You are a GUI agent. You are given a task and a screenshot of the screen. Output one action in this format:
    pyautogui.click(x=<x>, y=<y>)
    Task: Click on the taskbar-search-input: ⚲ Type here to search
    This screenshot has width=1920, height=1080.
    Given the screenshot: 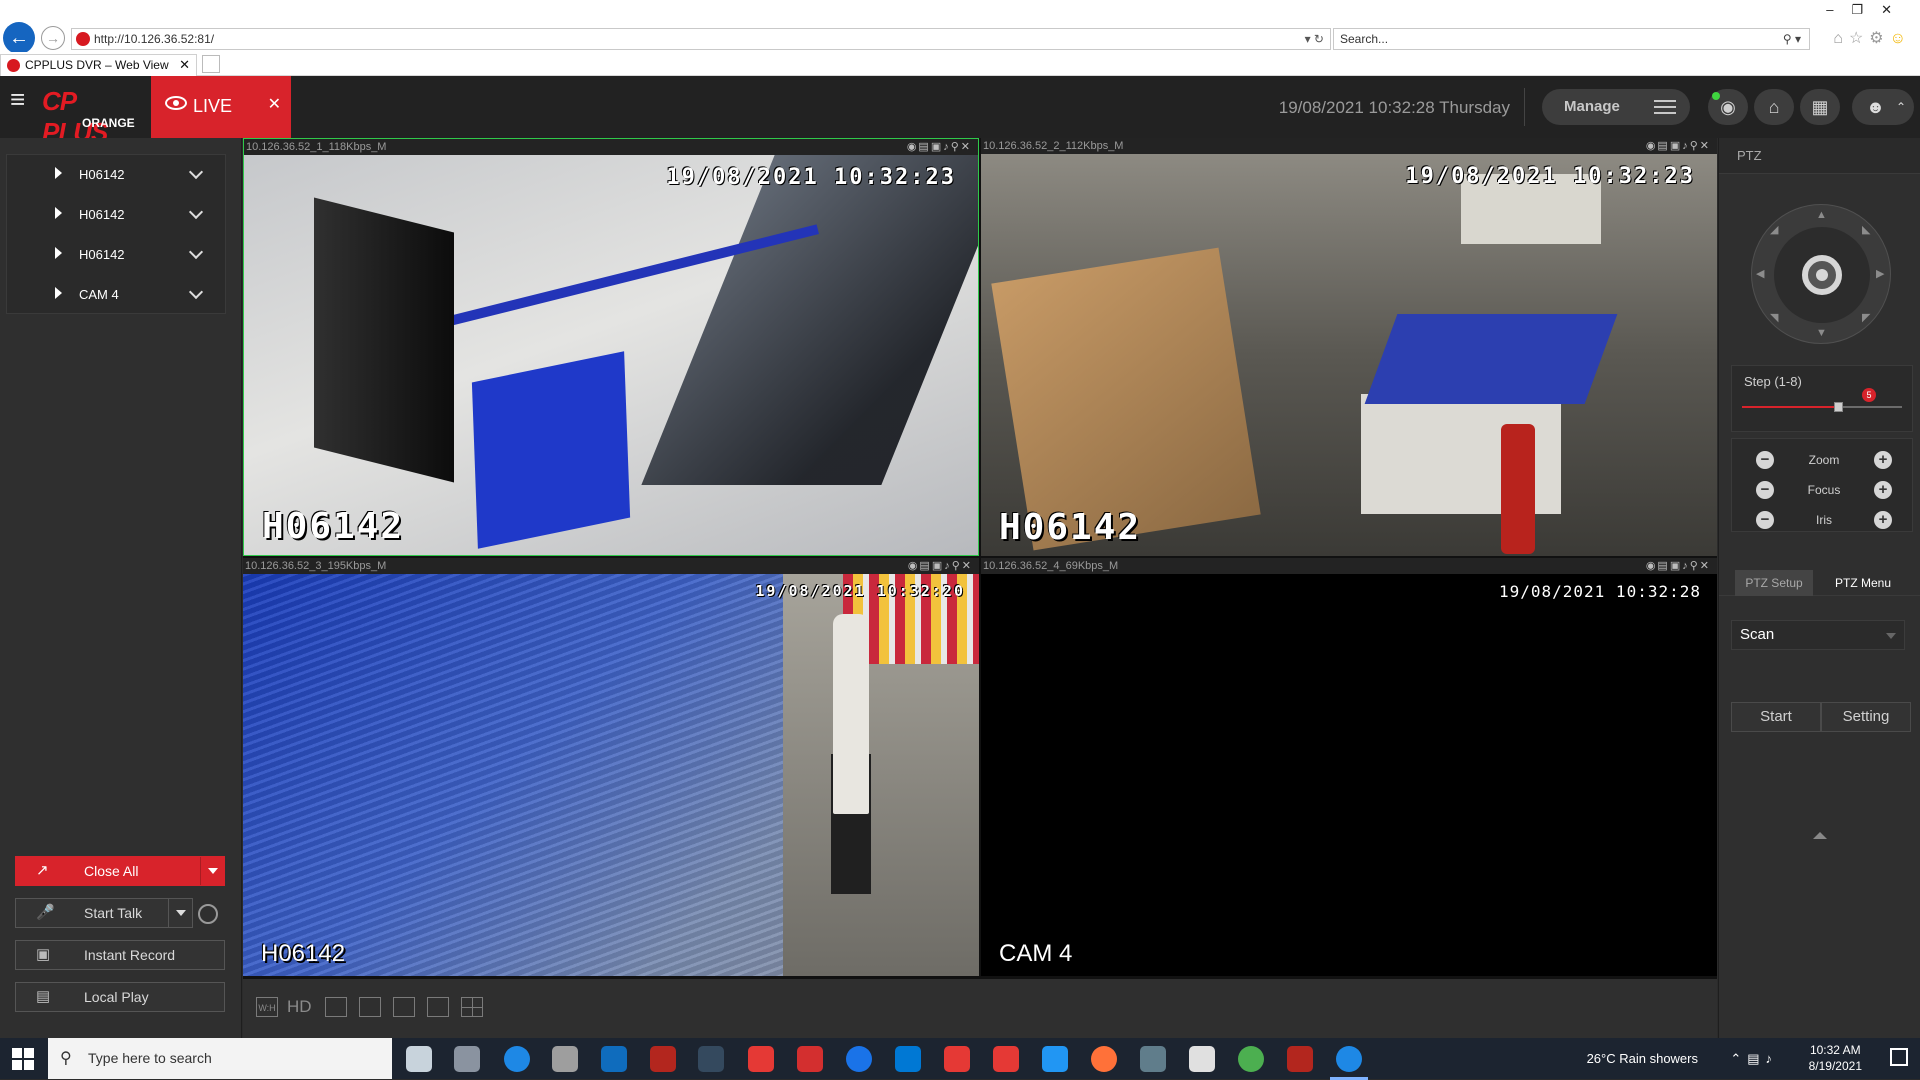 What is the action you would take?
    pyautogui.click(x=220, y=1058)
    